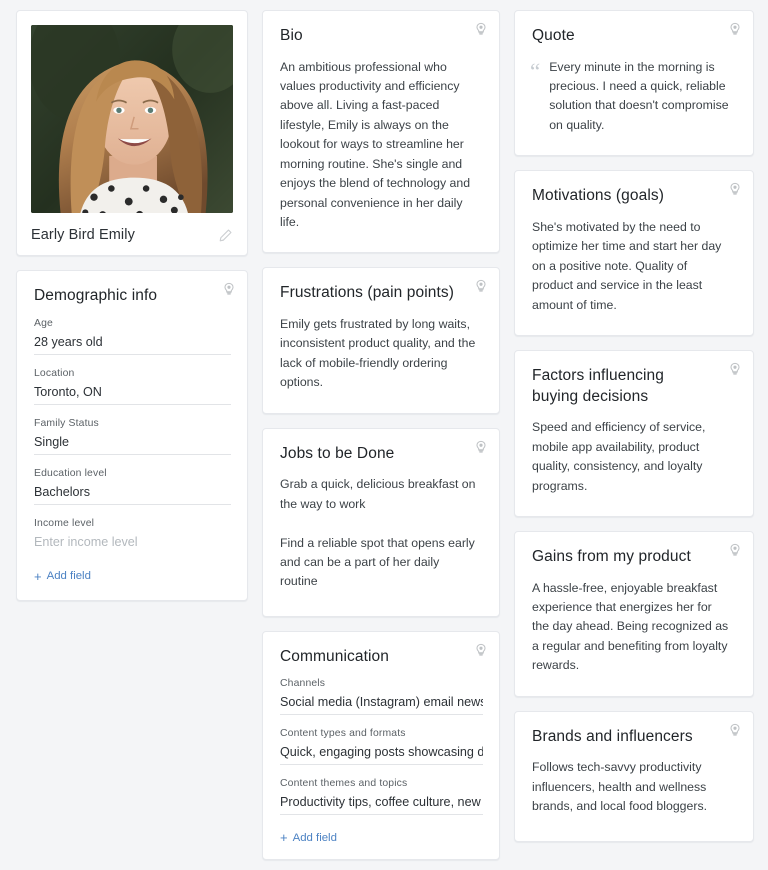 The image size is (768, 870). What do you see at coordinates (96, 295) in the screenshot?
I see `card-title-demographic: Demographic info` at bounding box center [96, 295].